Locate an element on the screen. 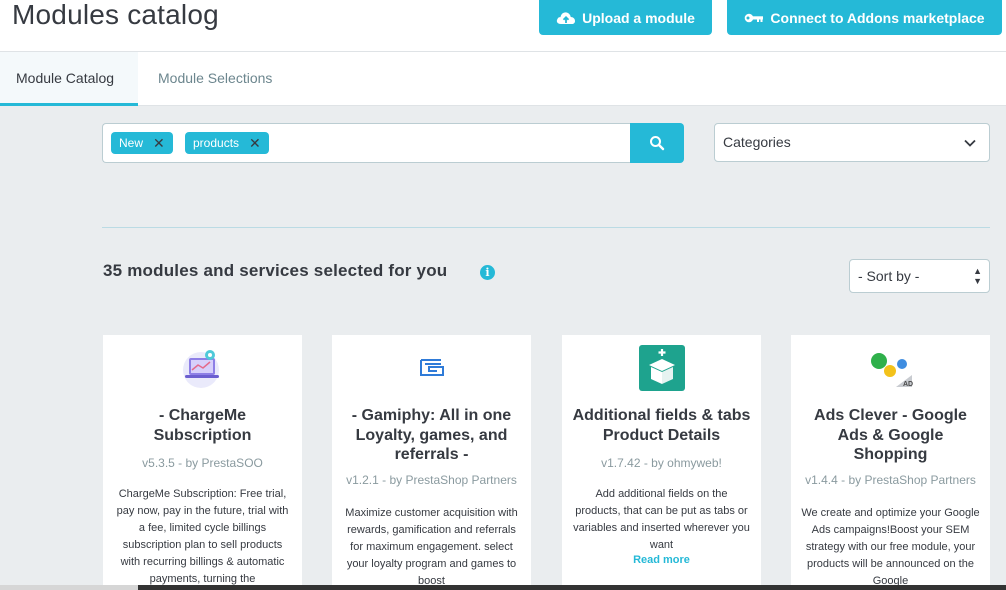  module-version: v5.3.5 - by PrestaSOO is located at coordinates (202, 463).